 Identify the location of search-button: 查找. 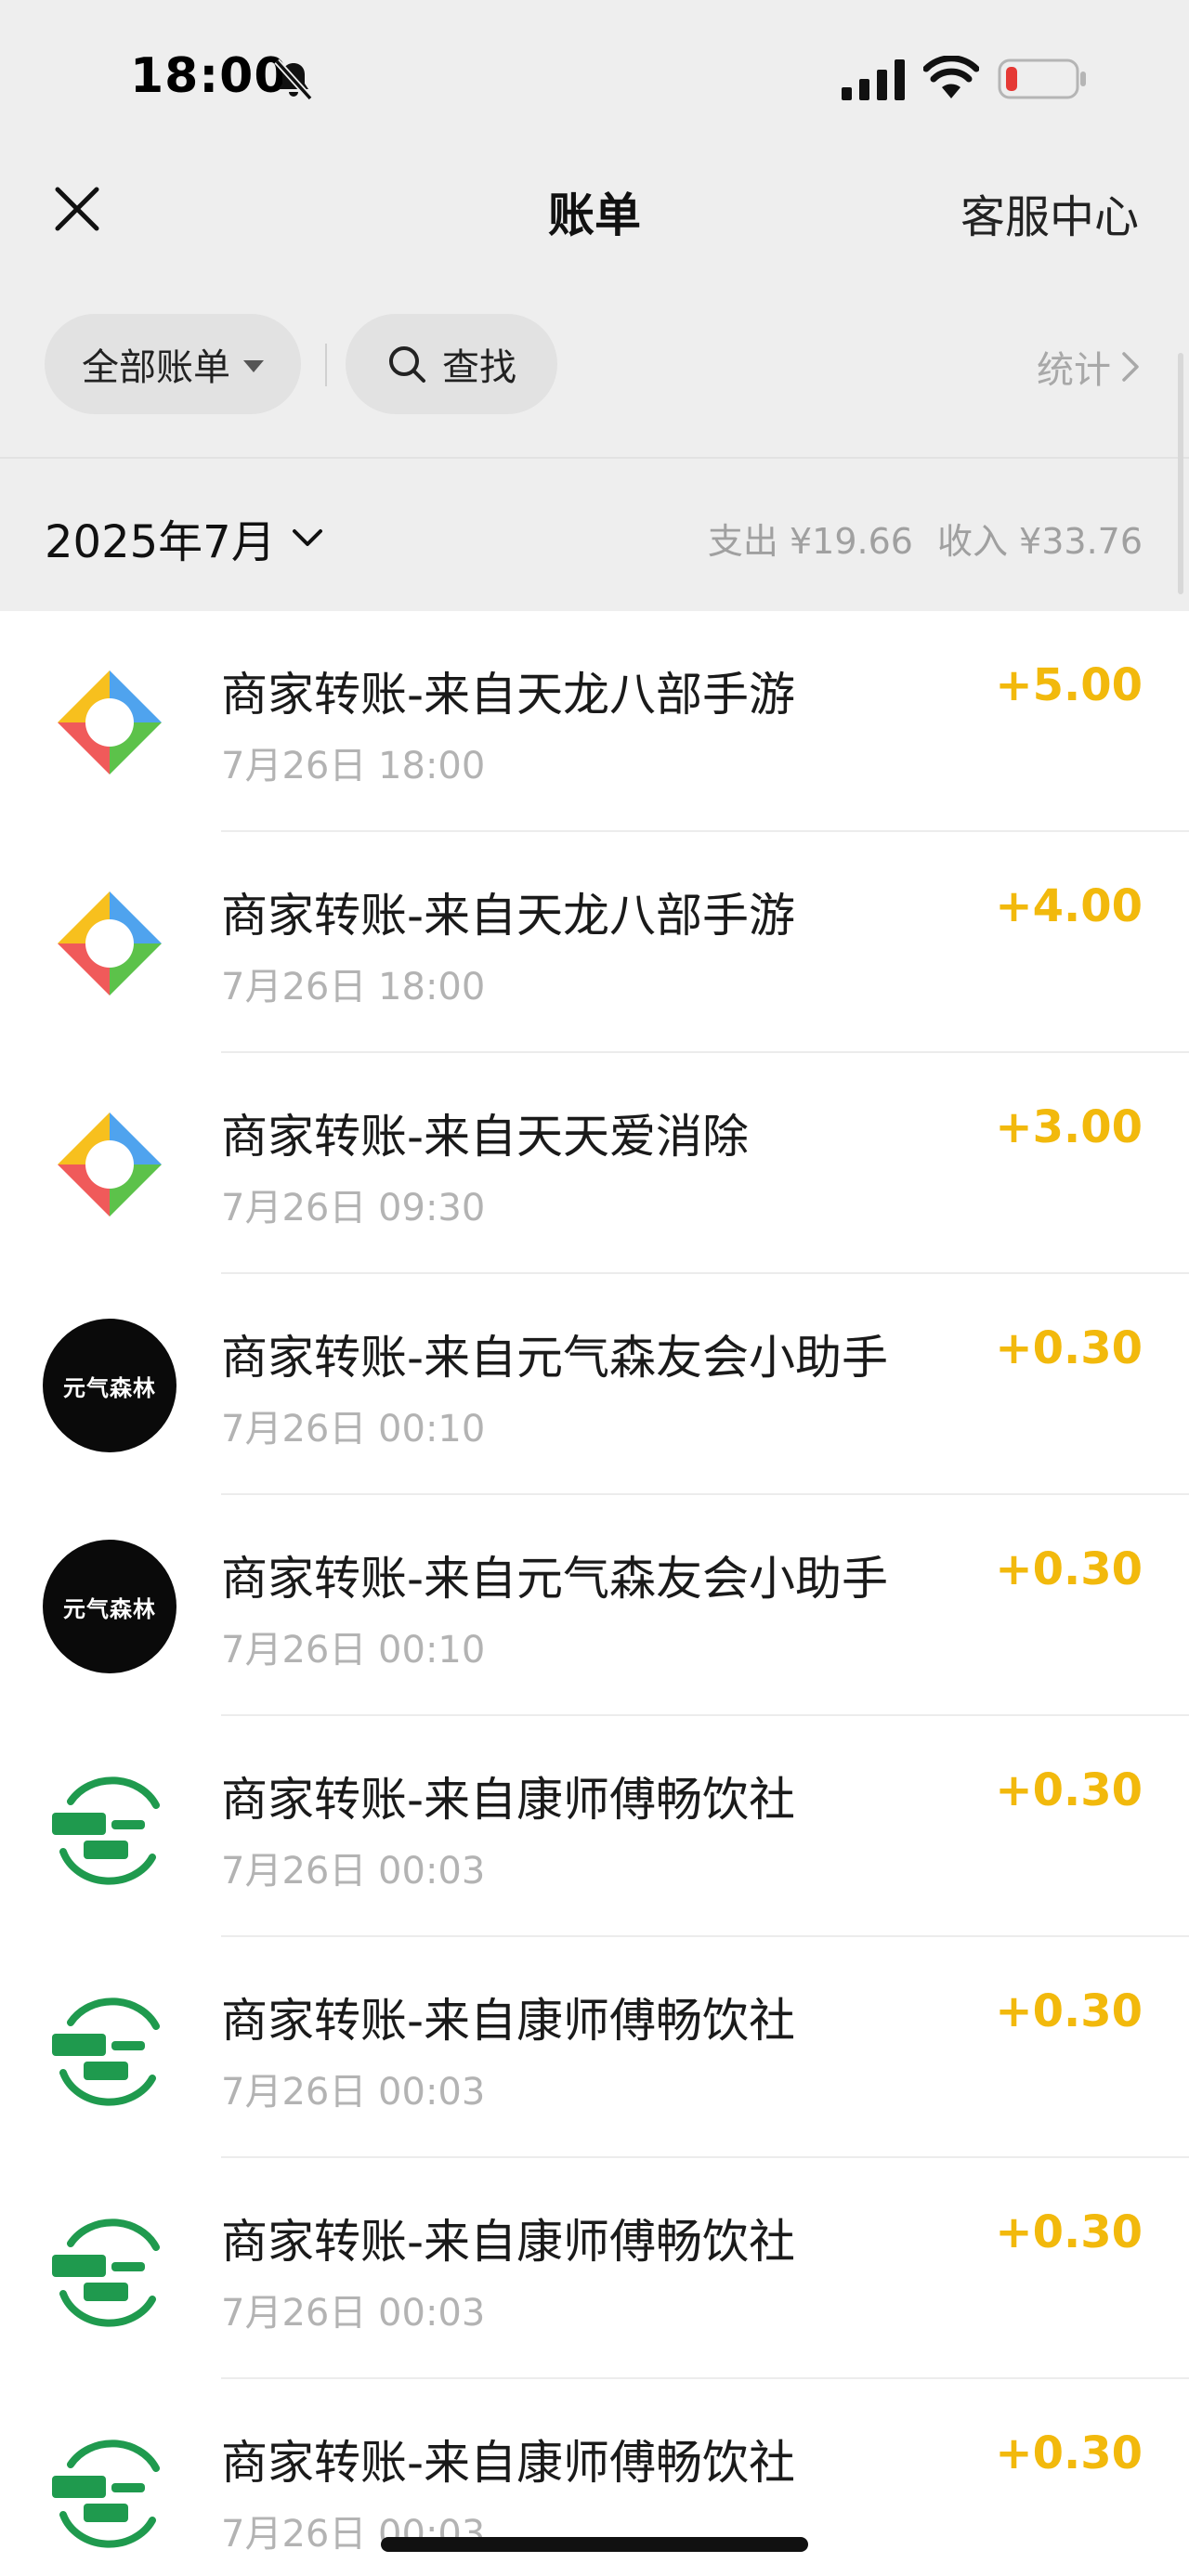
(451, 364).